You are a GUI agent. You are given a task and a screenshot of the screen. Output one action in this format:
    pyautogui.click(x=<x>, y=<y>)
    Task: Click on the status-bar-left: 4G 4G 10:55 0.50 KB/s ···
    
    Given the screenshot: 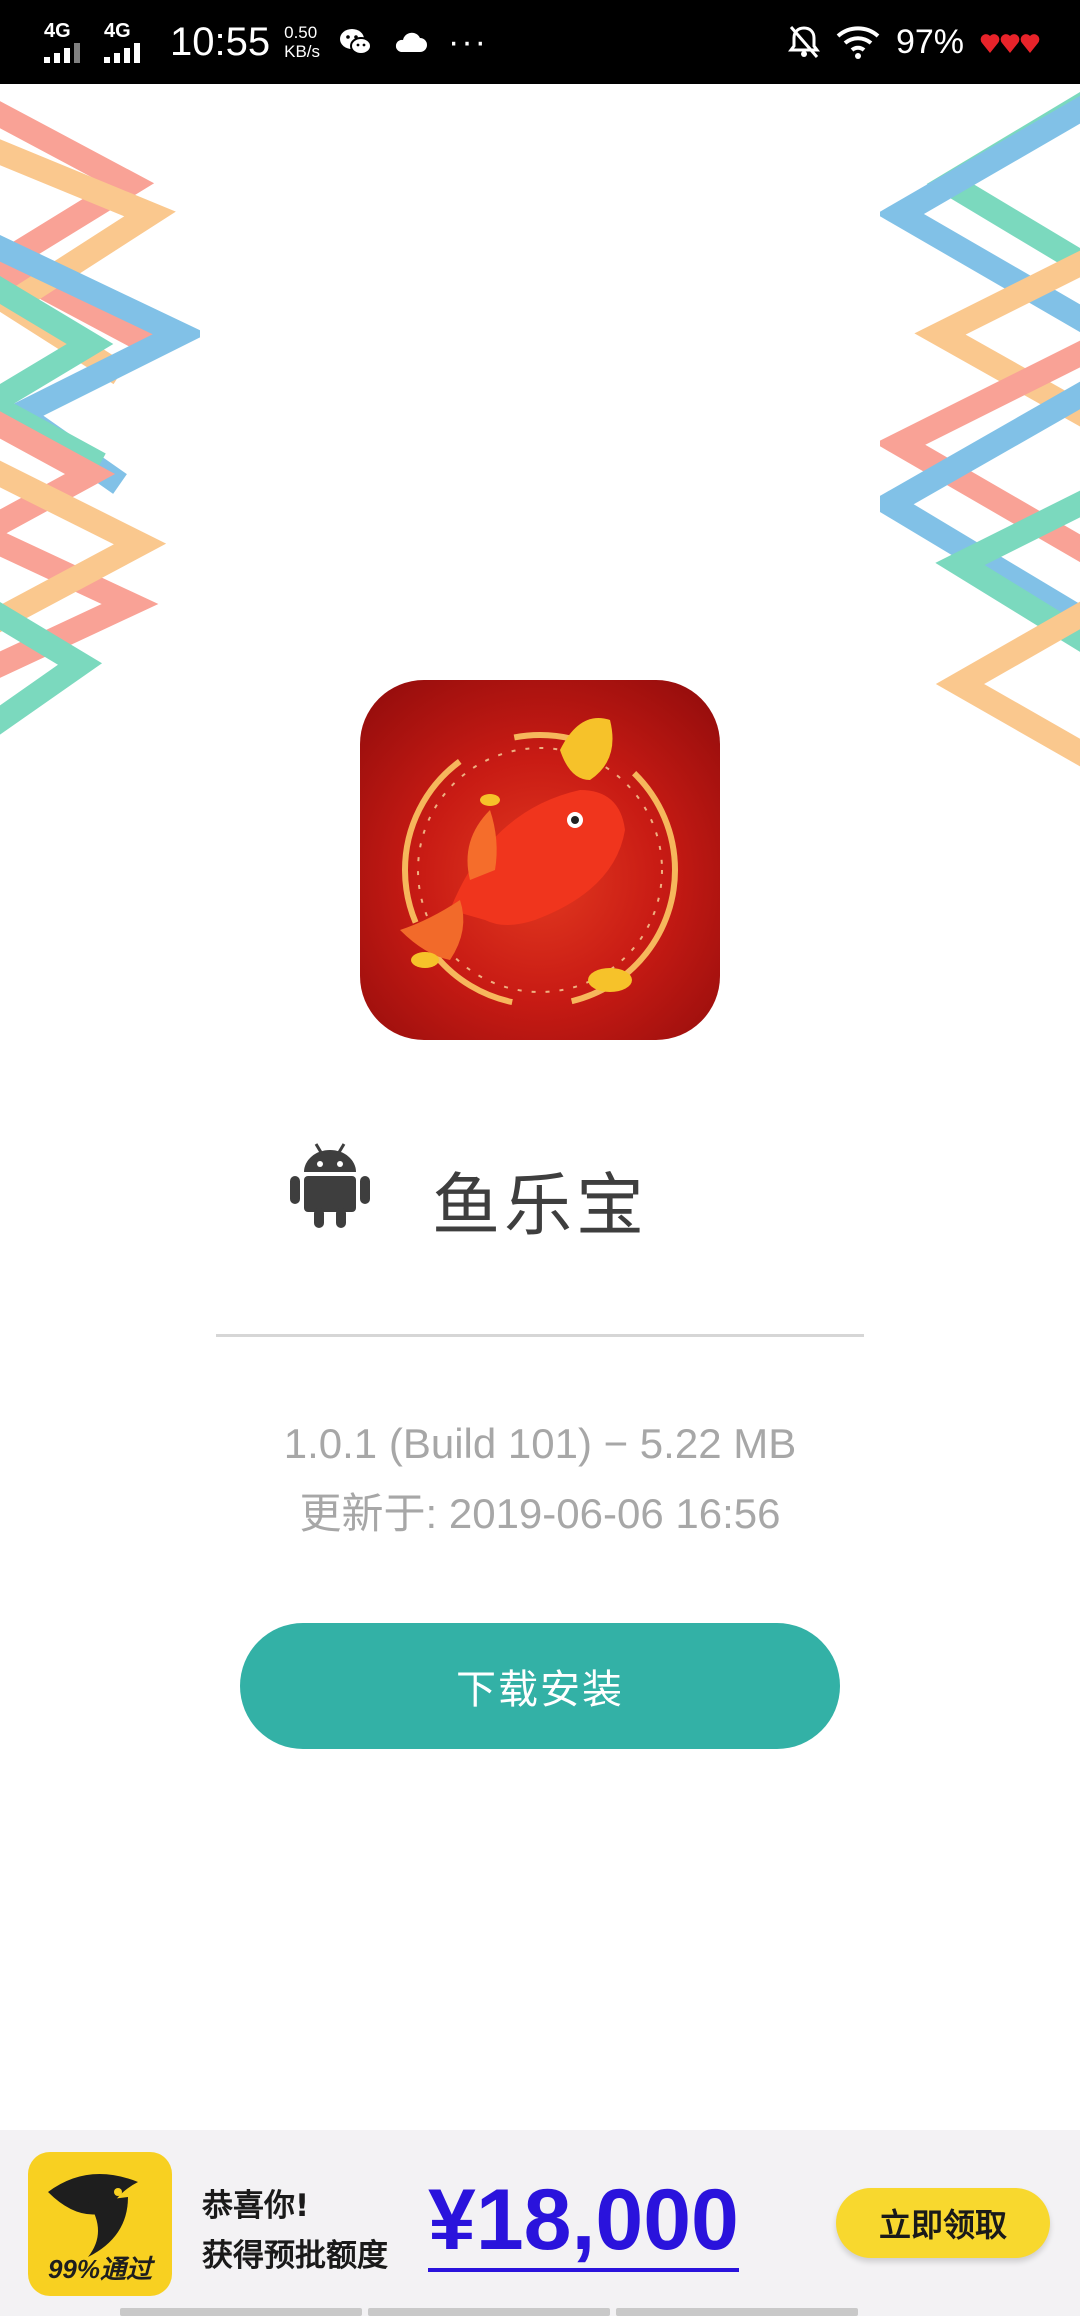 What is the action you would take?
    pyautogui.click(x=266, y=42)
    